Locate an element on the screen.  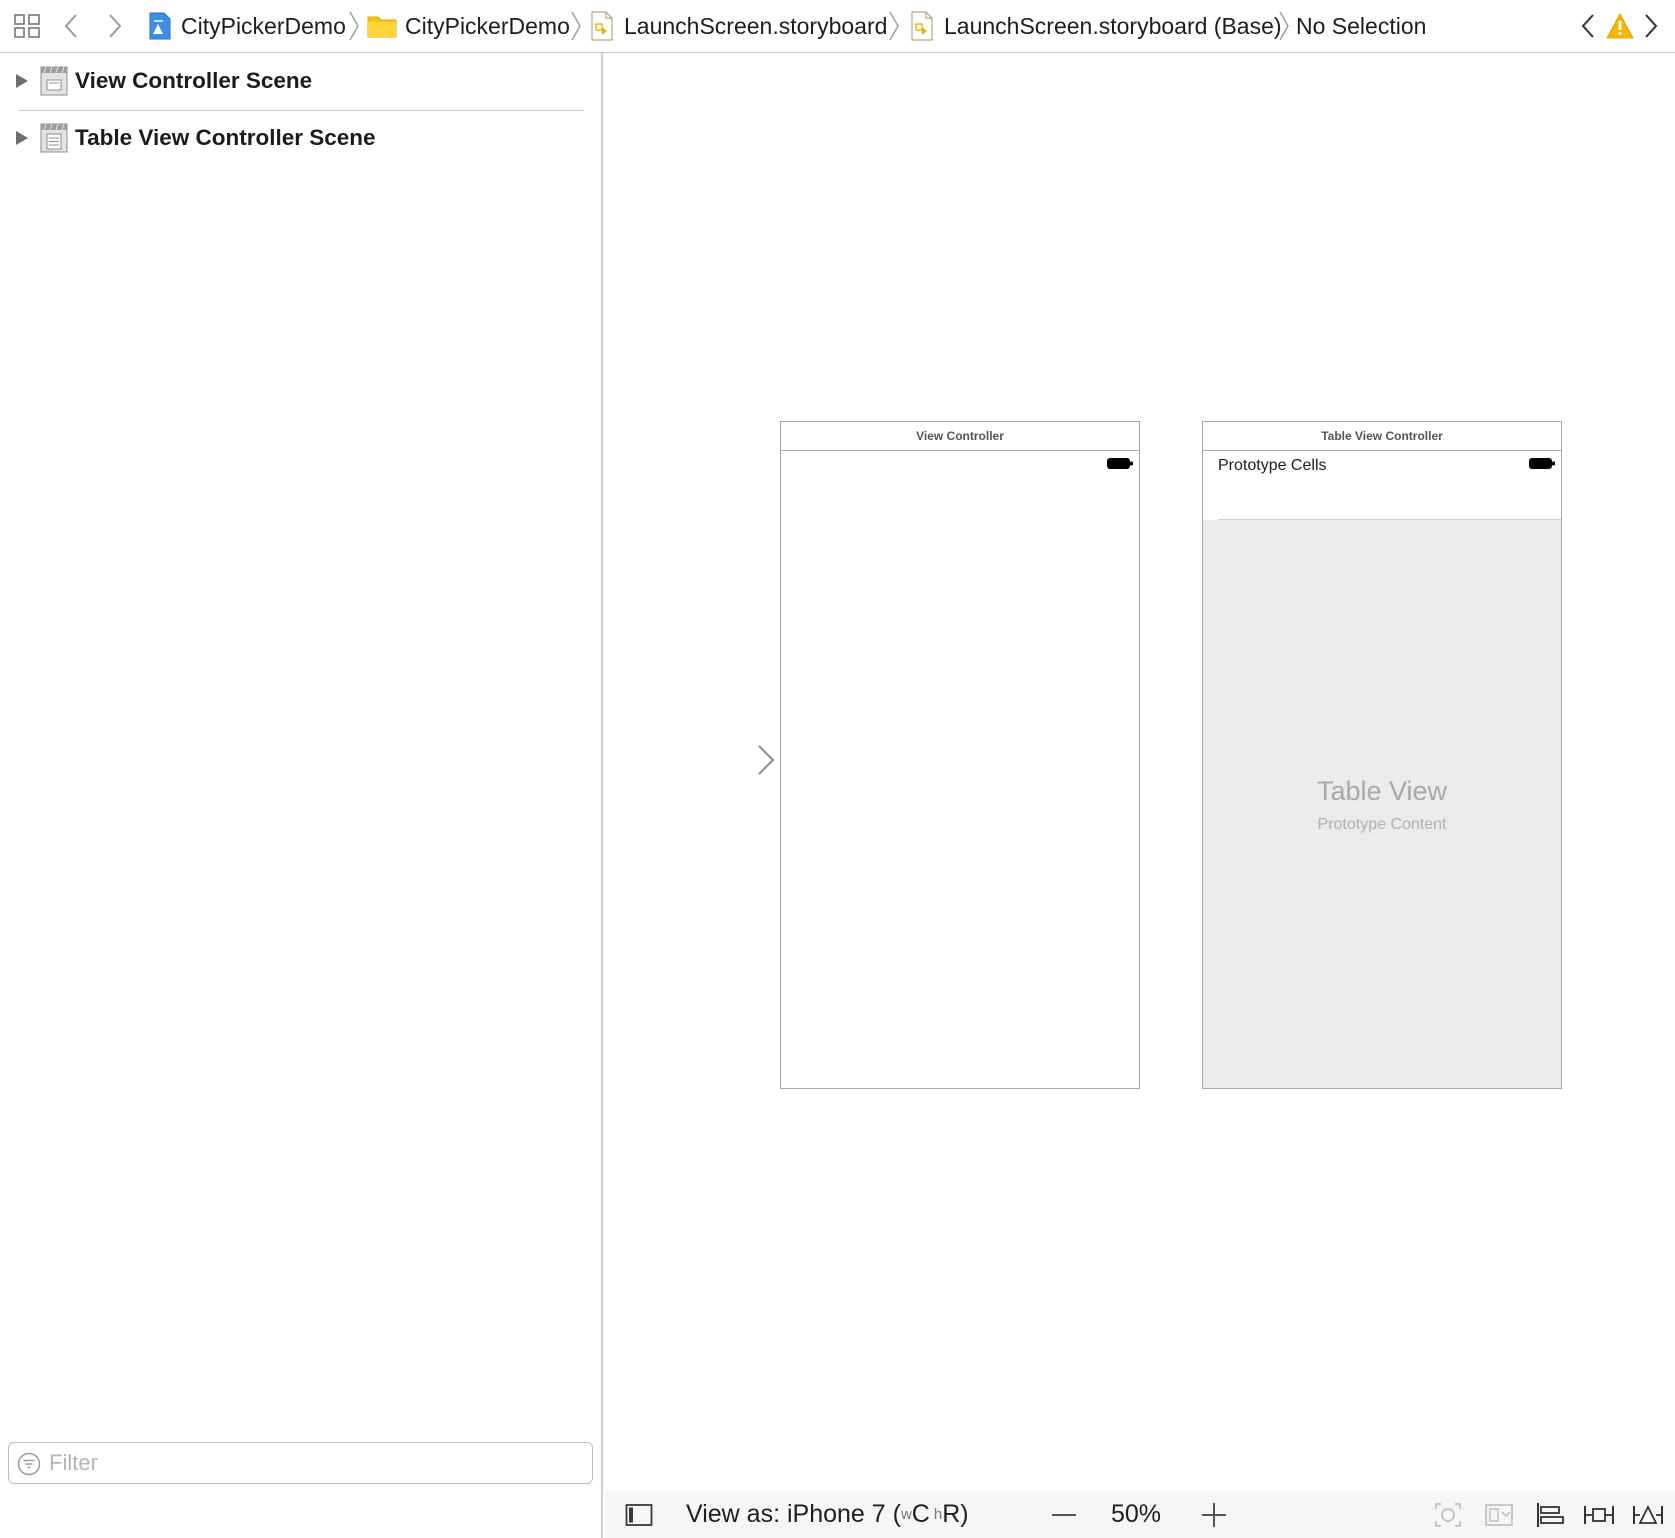
outline-item-view-controller-scene: View Controller Scene is located at coordinates (301, 81).